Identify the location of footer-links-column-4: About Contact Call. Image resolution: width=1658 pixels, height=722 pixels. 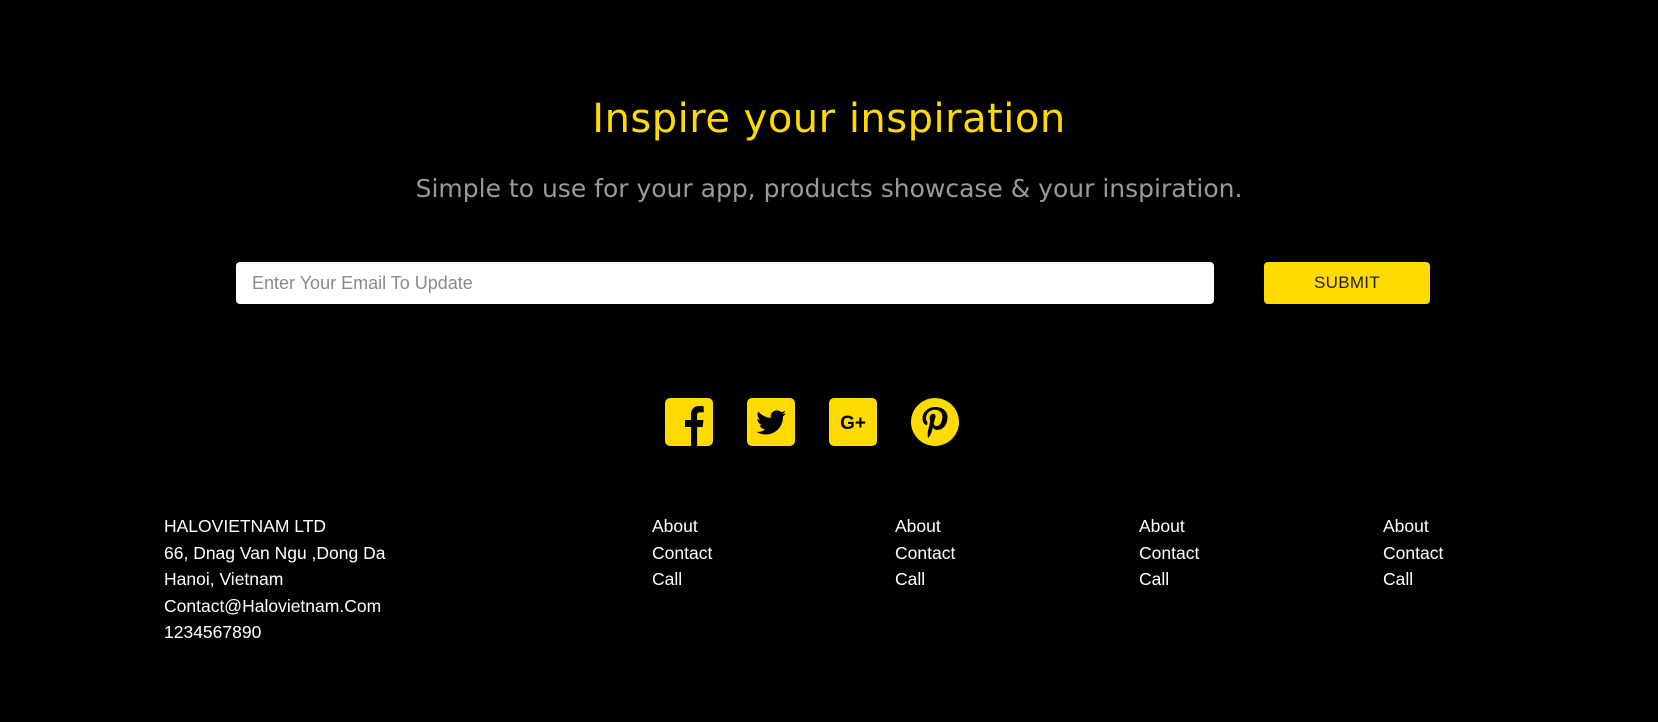
(1413, 553).